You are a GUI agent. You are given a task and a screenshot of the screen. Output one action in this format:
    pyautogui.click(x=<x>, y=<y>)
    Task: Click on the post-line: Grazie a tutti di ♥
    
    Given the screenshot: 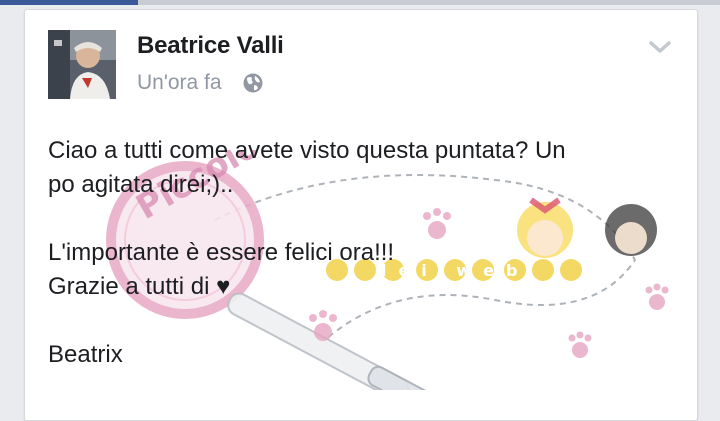 What is the action you would take?
    pyautogui.click(x=139, y=286)
    